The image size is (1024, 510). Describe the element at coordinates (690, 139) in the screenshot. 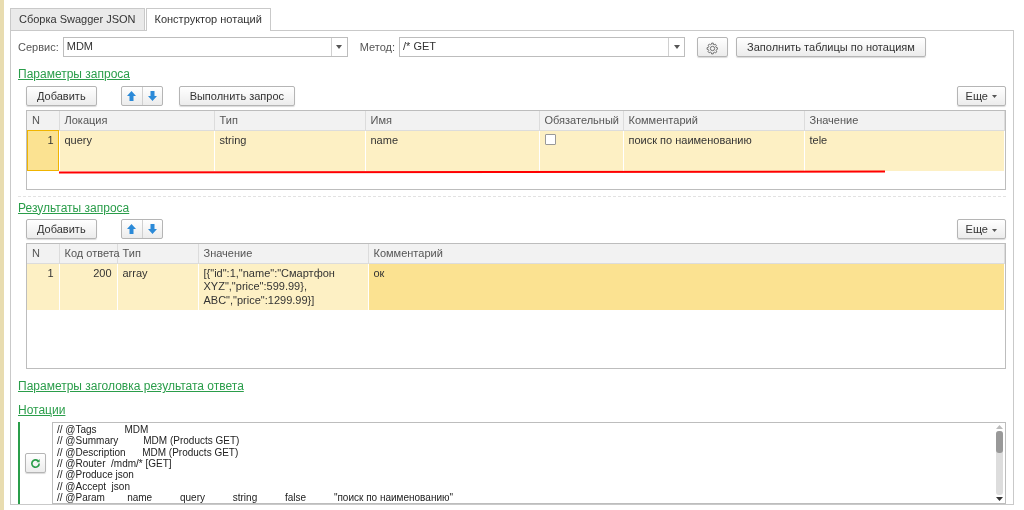

I see `table-cell-text: поиск по наименованию` at that location.